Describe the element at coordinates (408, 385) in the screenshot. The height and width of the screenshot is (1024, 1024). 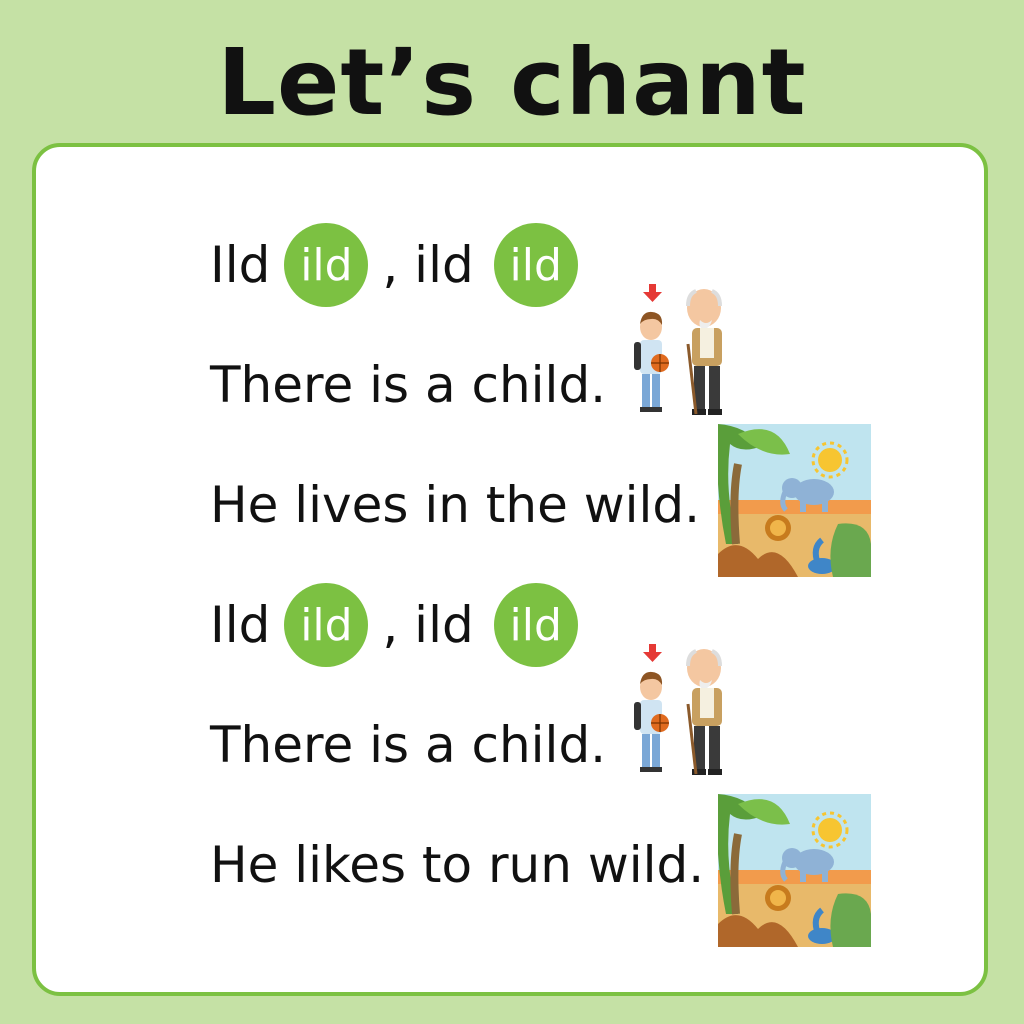
I see `chant-line-2: There is a child.` at that location.